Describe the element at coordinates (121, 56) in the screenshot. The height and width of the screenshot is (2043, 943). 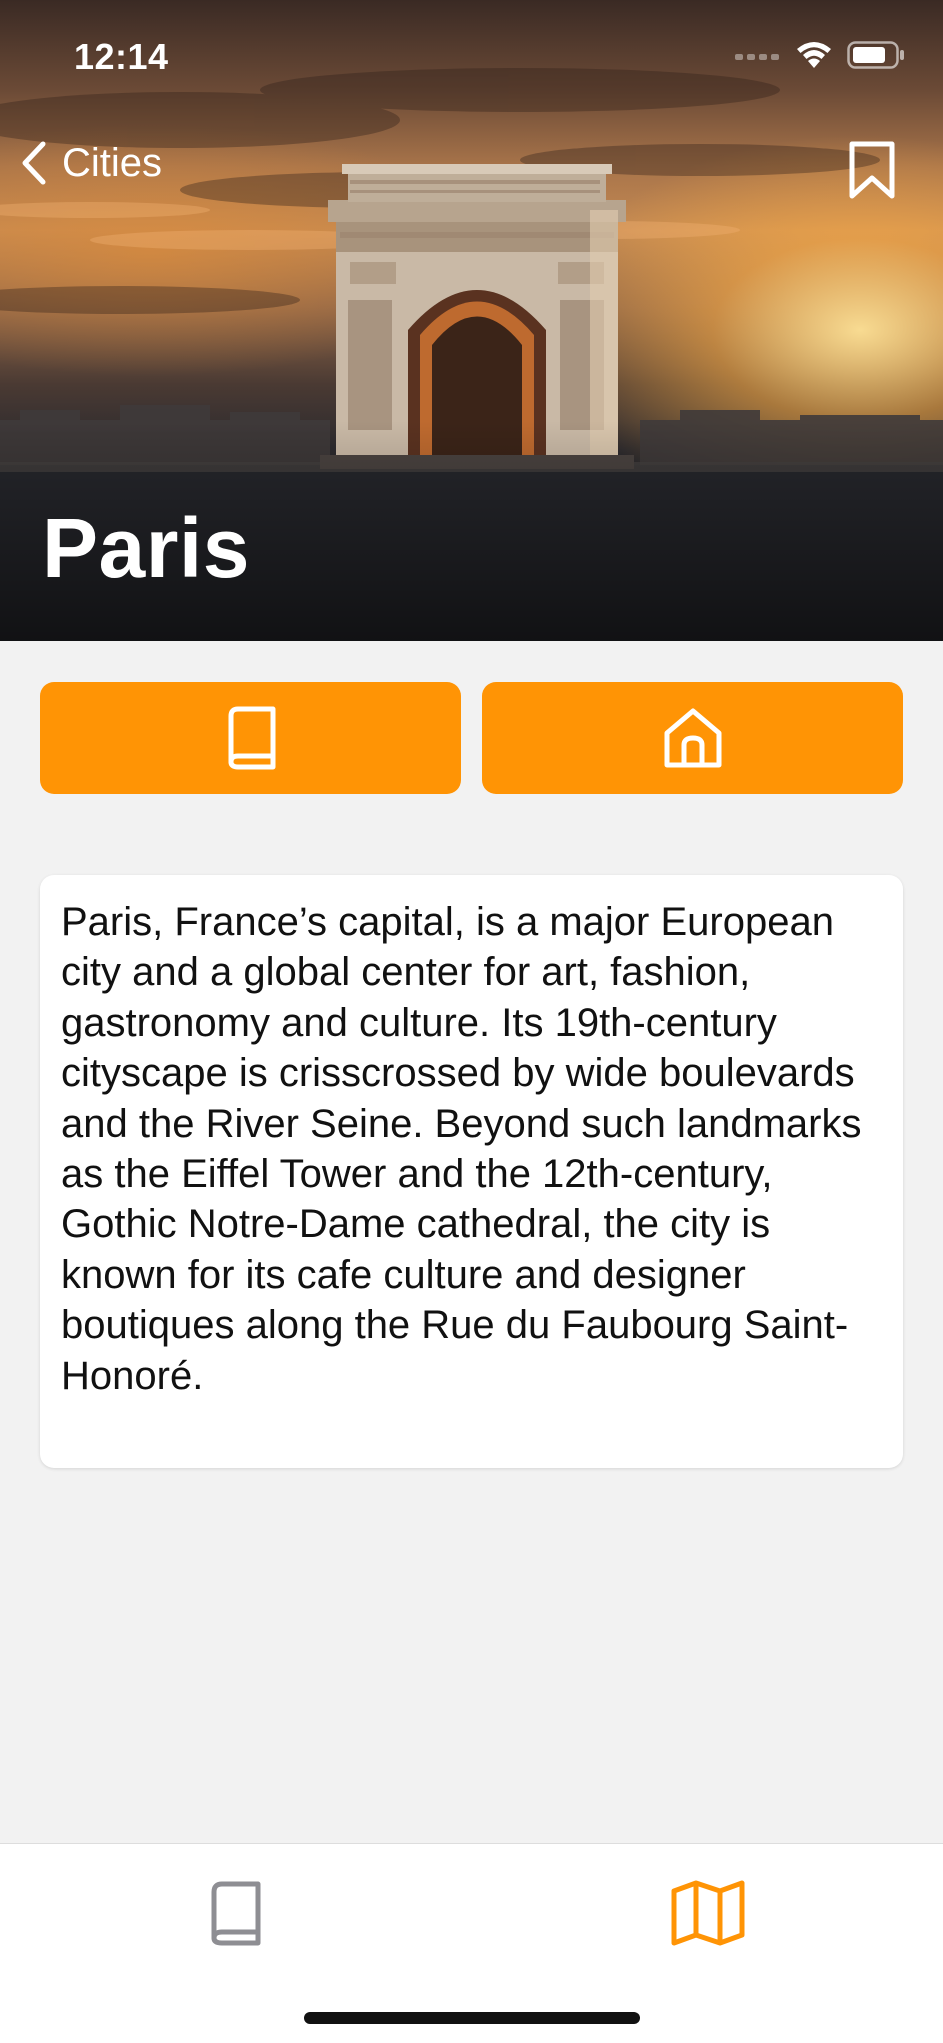
I see `status-time: 12:14` at that location.